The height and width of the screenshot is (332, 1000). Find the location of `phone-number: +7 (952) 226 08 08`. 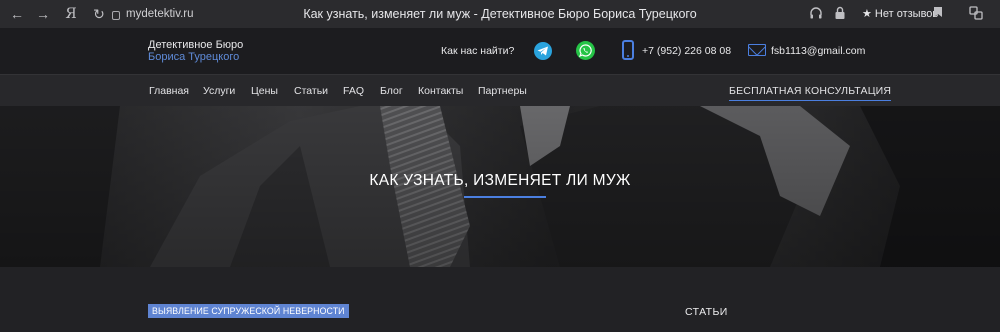

phone-number: +7 (952) 226 08 08 is located at coordinates (686, 51).